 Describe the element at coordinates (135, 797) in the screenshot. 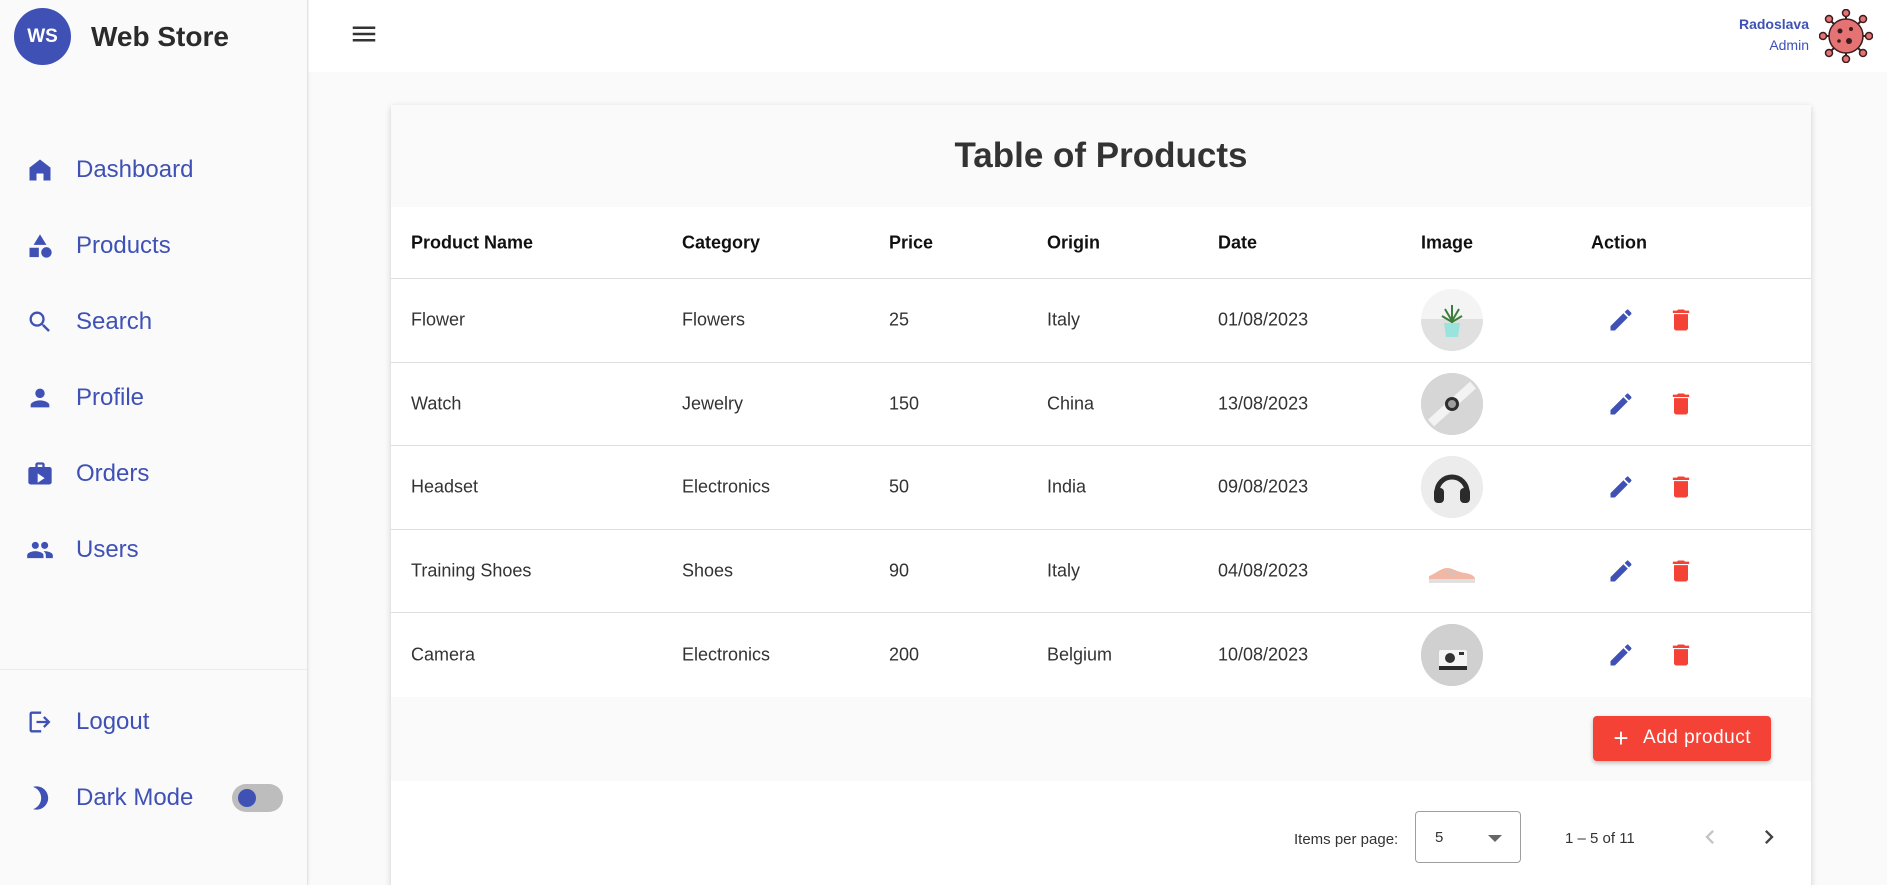

I see `dark-mode-label: Dark Mode` at that location.